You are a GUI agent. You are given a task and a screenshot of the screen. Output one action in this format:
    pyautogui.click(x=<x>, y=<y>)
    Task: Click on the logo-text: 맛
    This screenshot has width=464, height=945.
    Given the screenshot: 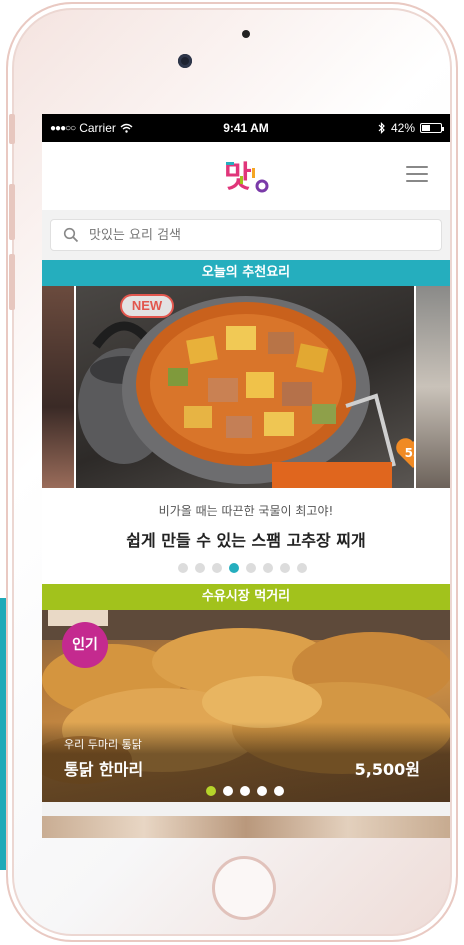 What is the action you would take?
    pyautogui.click(x=238, y=177)
    